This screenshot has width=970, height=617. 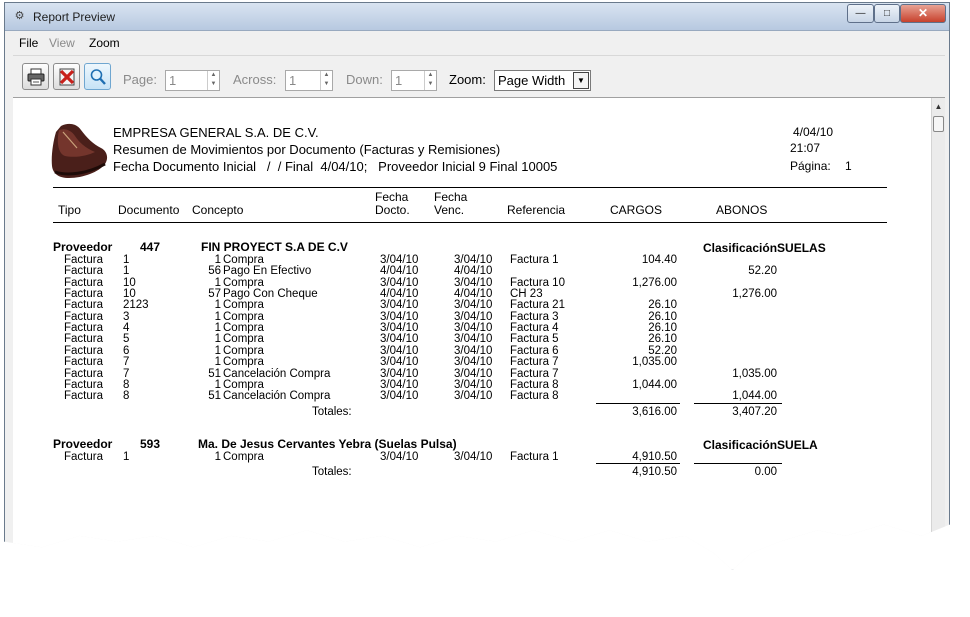 What do you see at coordinates (399, 271) in the screenshot?
I see `row-fecha-docto: 4/04/10` at bounding box center [399, 271].